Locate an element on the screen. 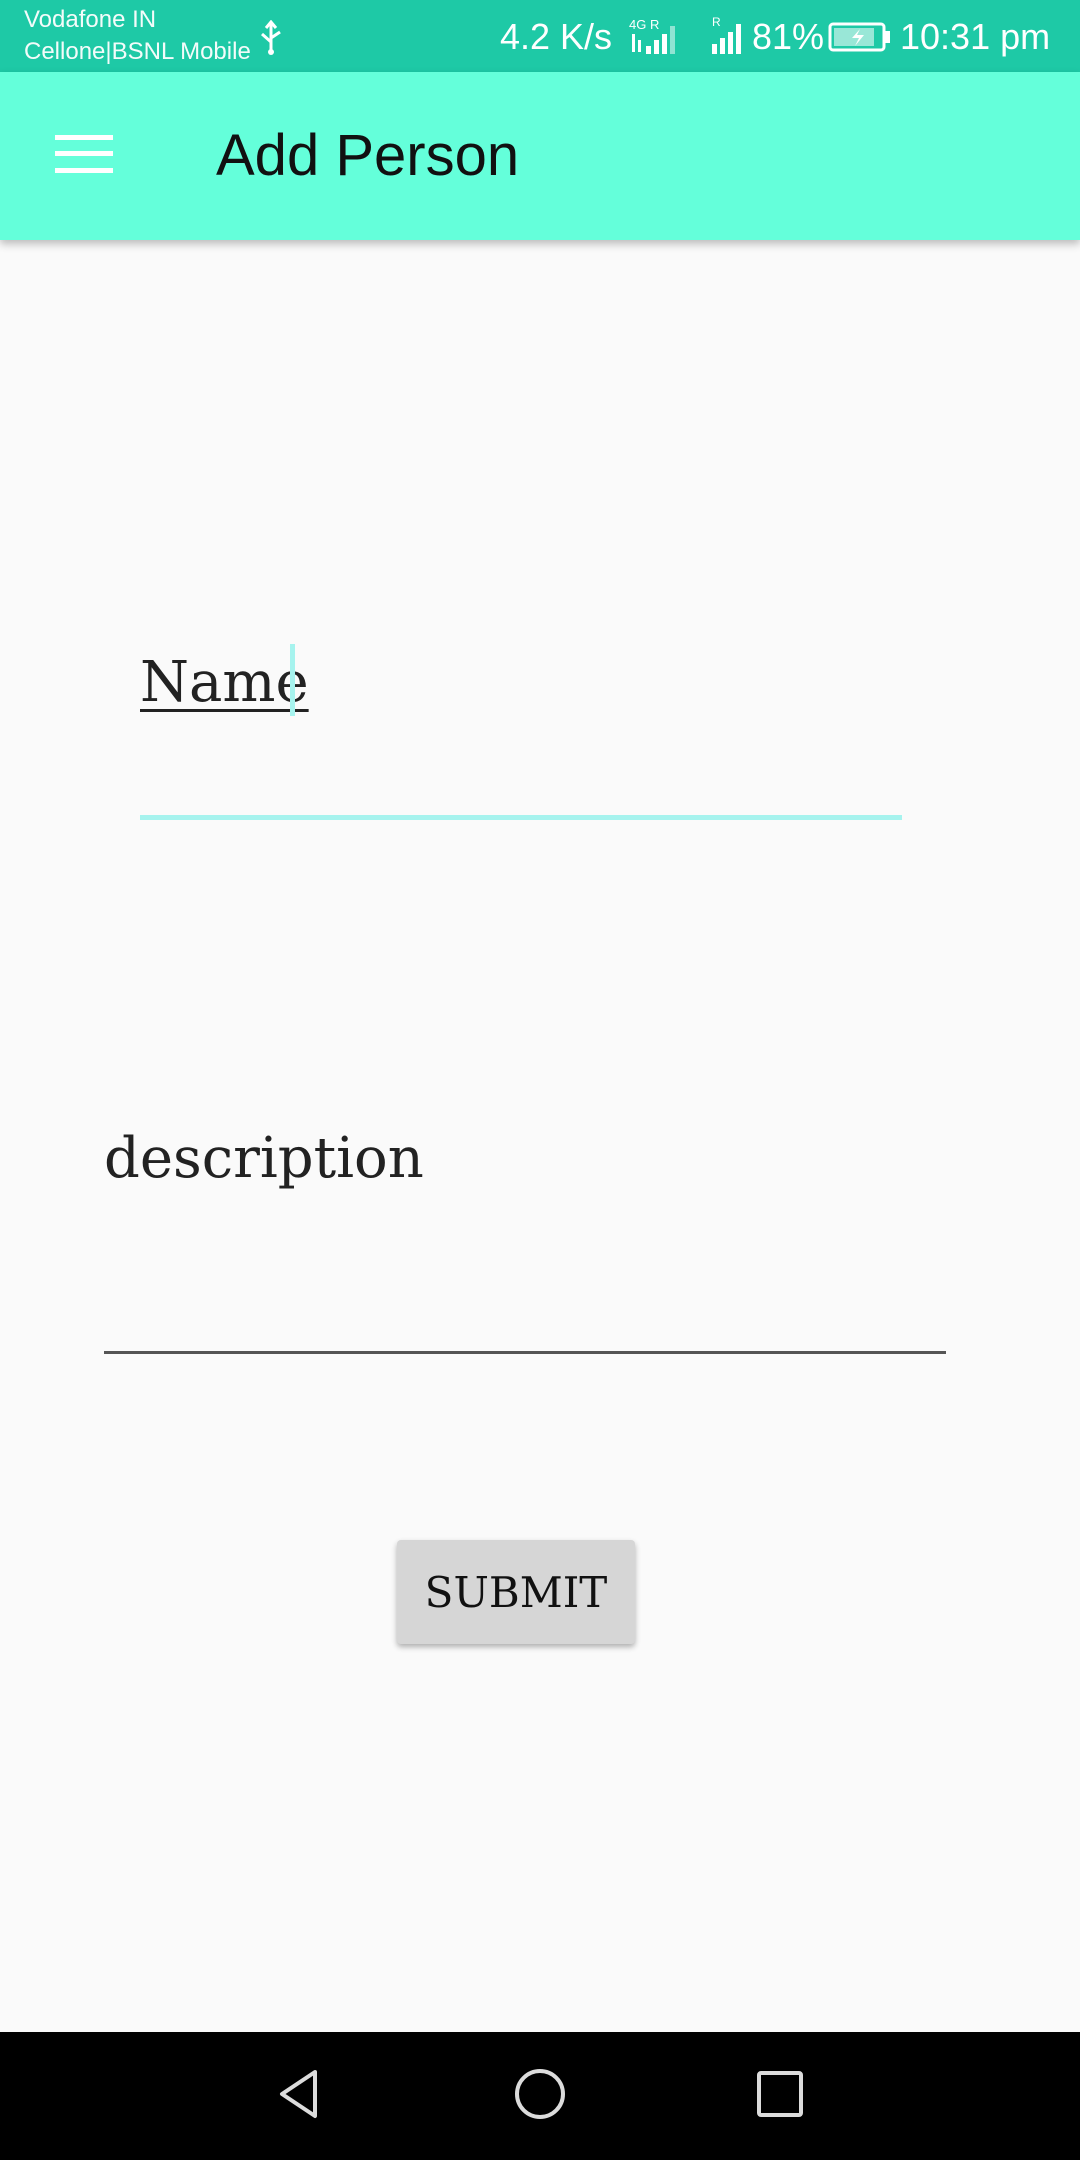  recents-square-icon is located at coordinates (780, 2096).